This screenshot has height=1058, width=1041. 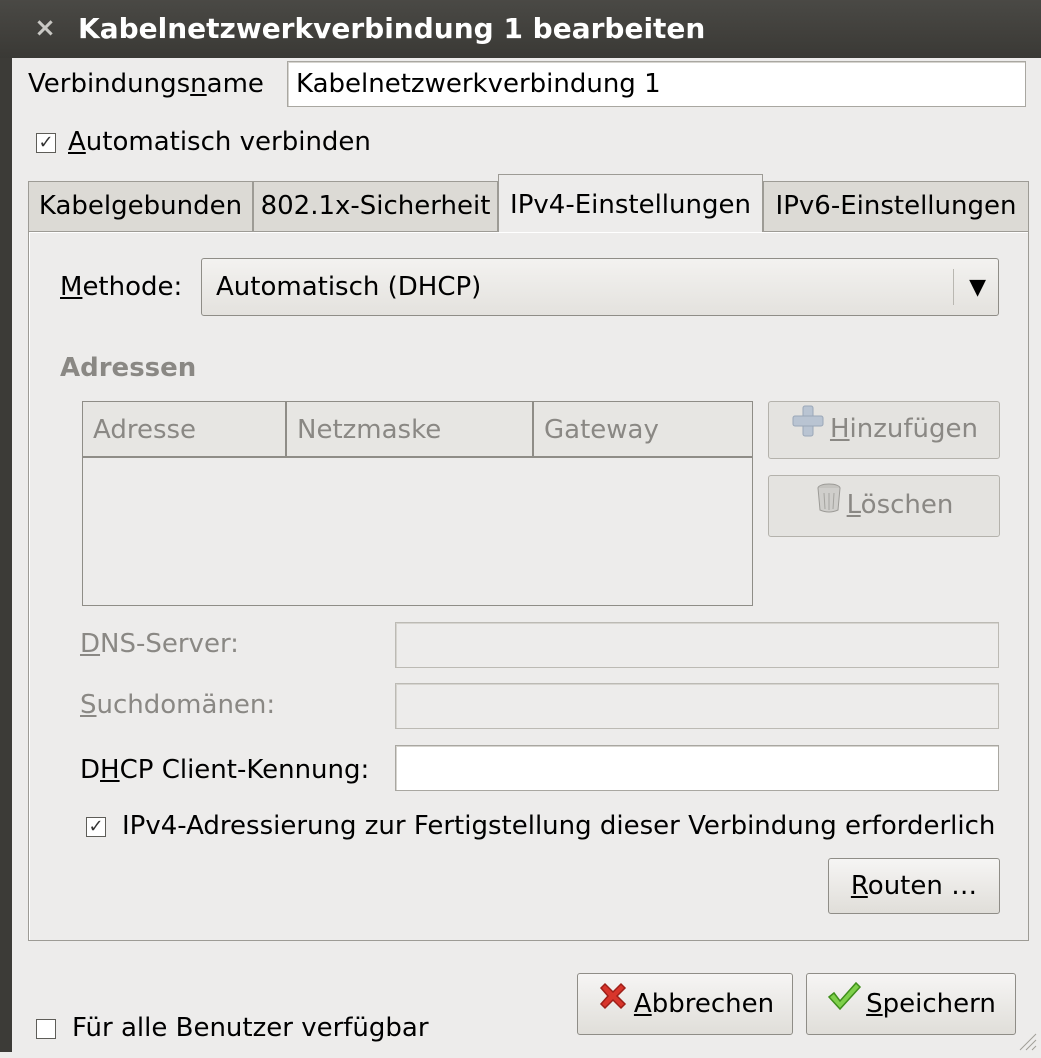 What do you see at coordinates (613, 1005) in the screenshot?
I see `cancel-x-icon` at bounding box center [613, 1005].